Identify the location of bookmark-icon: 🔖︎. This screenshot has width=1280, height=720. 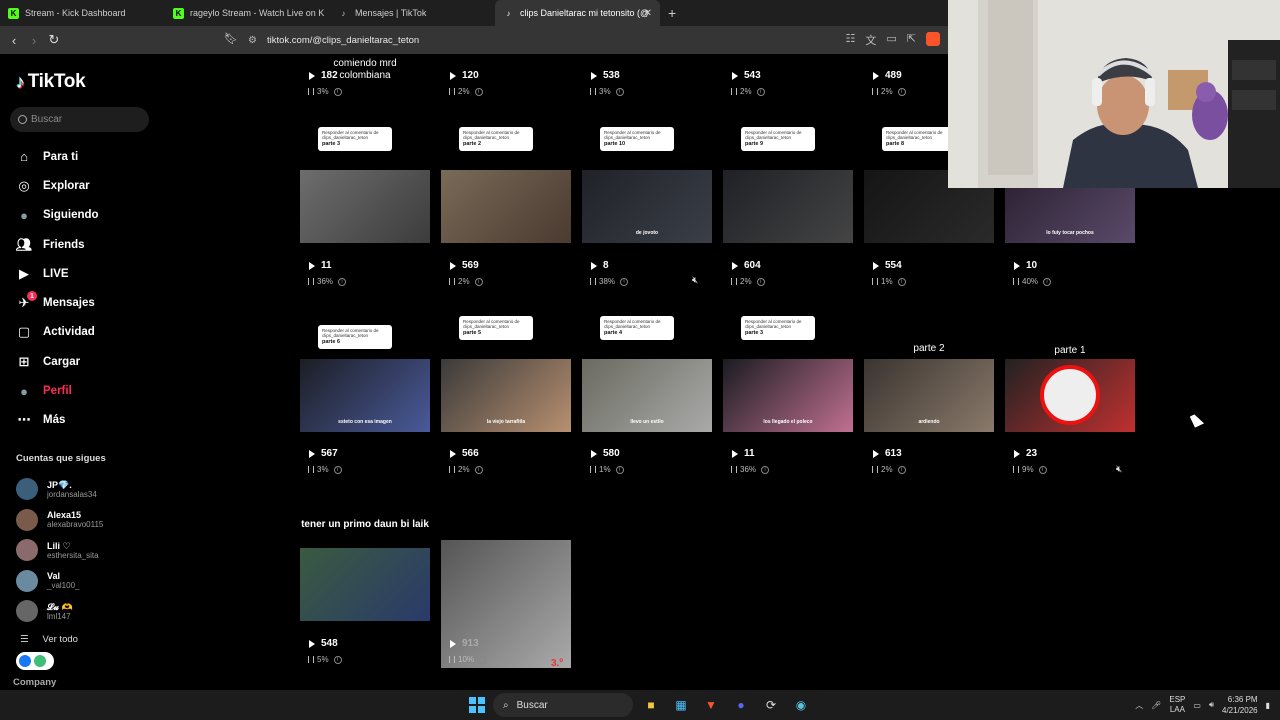
(231, 38).